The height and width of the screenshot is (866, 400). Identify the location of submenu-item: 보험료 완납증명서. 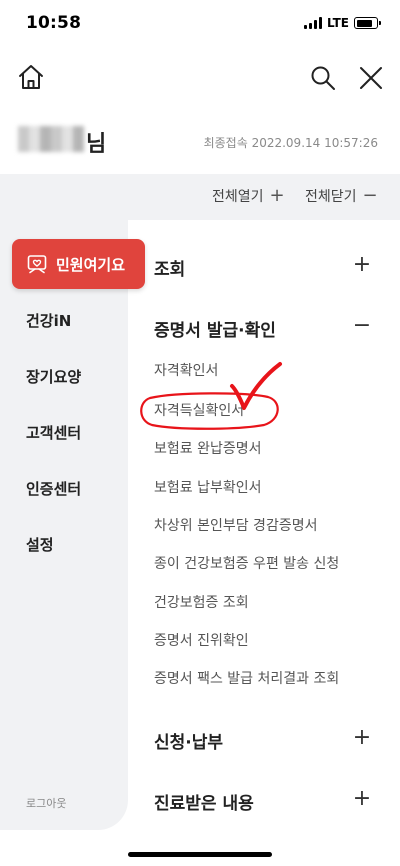
(208, 448).